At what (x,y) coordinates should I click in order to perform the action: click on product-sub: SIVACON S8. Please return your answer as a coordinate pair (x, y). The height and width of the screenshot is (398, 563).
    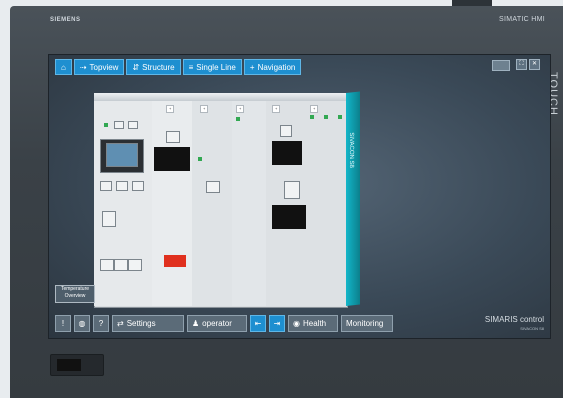
    Looking at the image, I should click on (532, 328).